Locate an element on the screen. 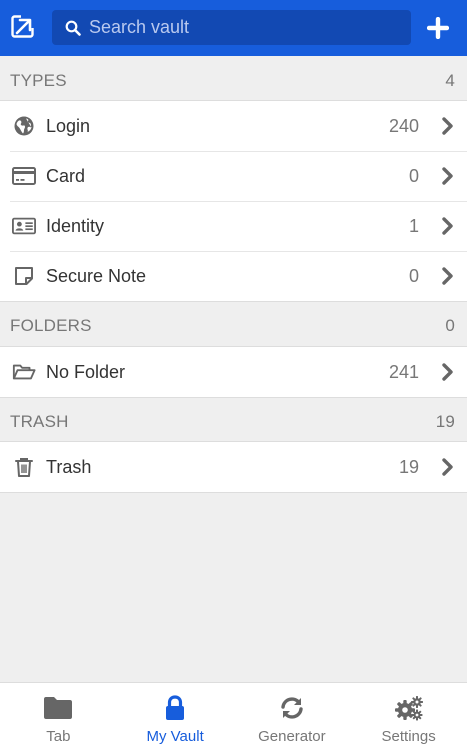 This screenshot has height=749, width=467. item-label: Secure Note is located at coordinates (96, 275).